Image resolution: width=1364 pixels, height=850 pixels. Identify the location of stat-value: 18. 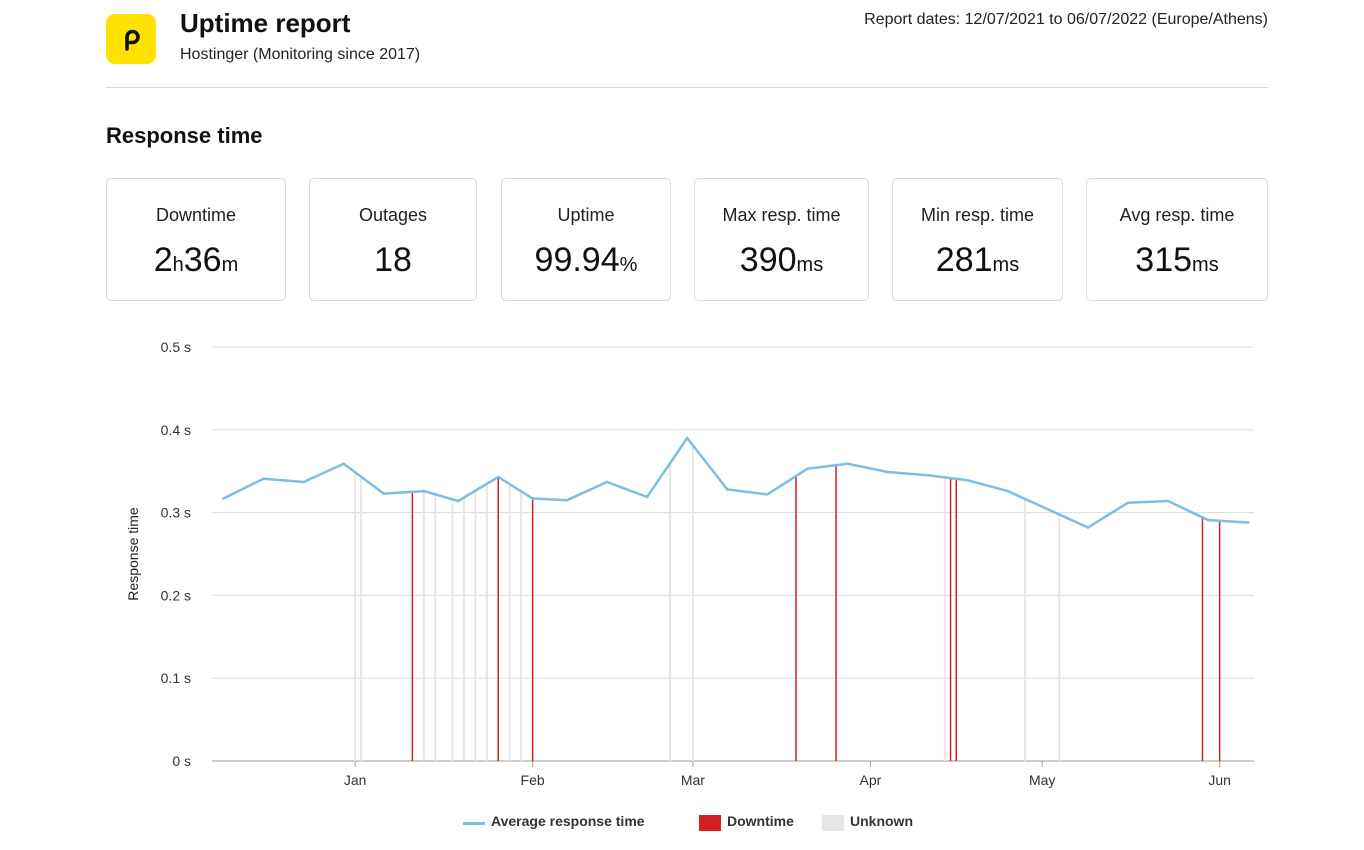
(393, 260).